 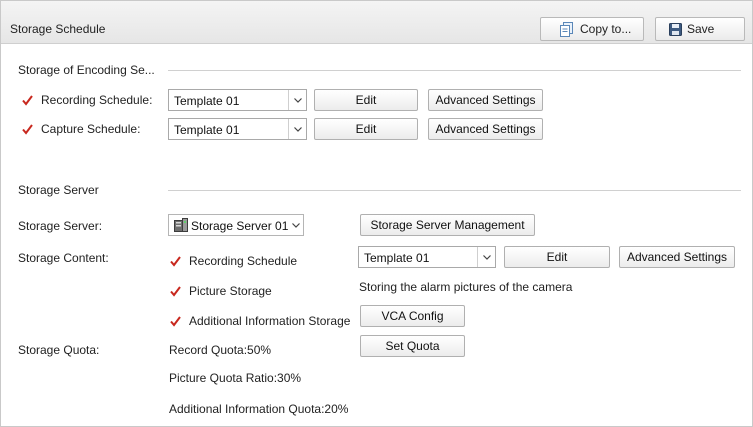 What do you see at coordinates (447, 225) in the screenshot?
I see `storage-server-management-button: Storage Server Management` at bounding box center [447, 225].